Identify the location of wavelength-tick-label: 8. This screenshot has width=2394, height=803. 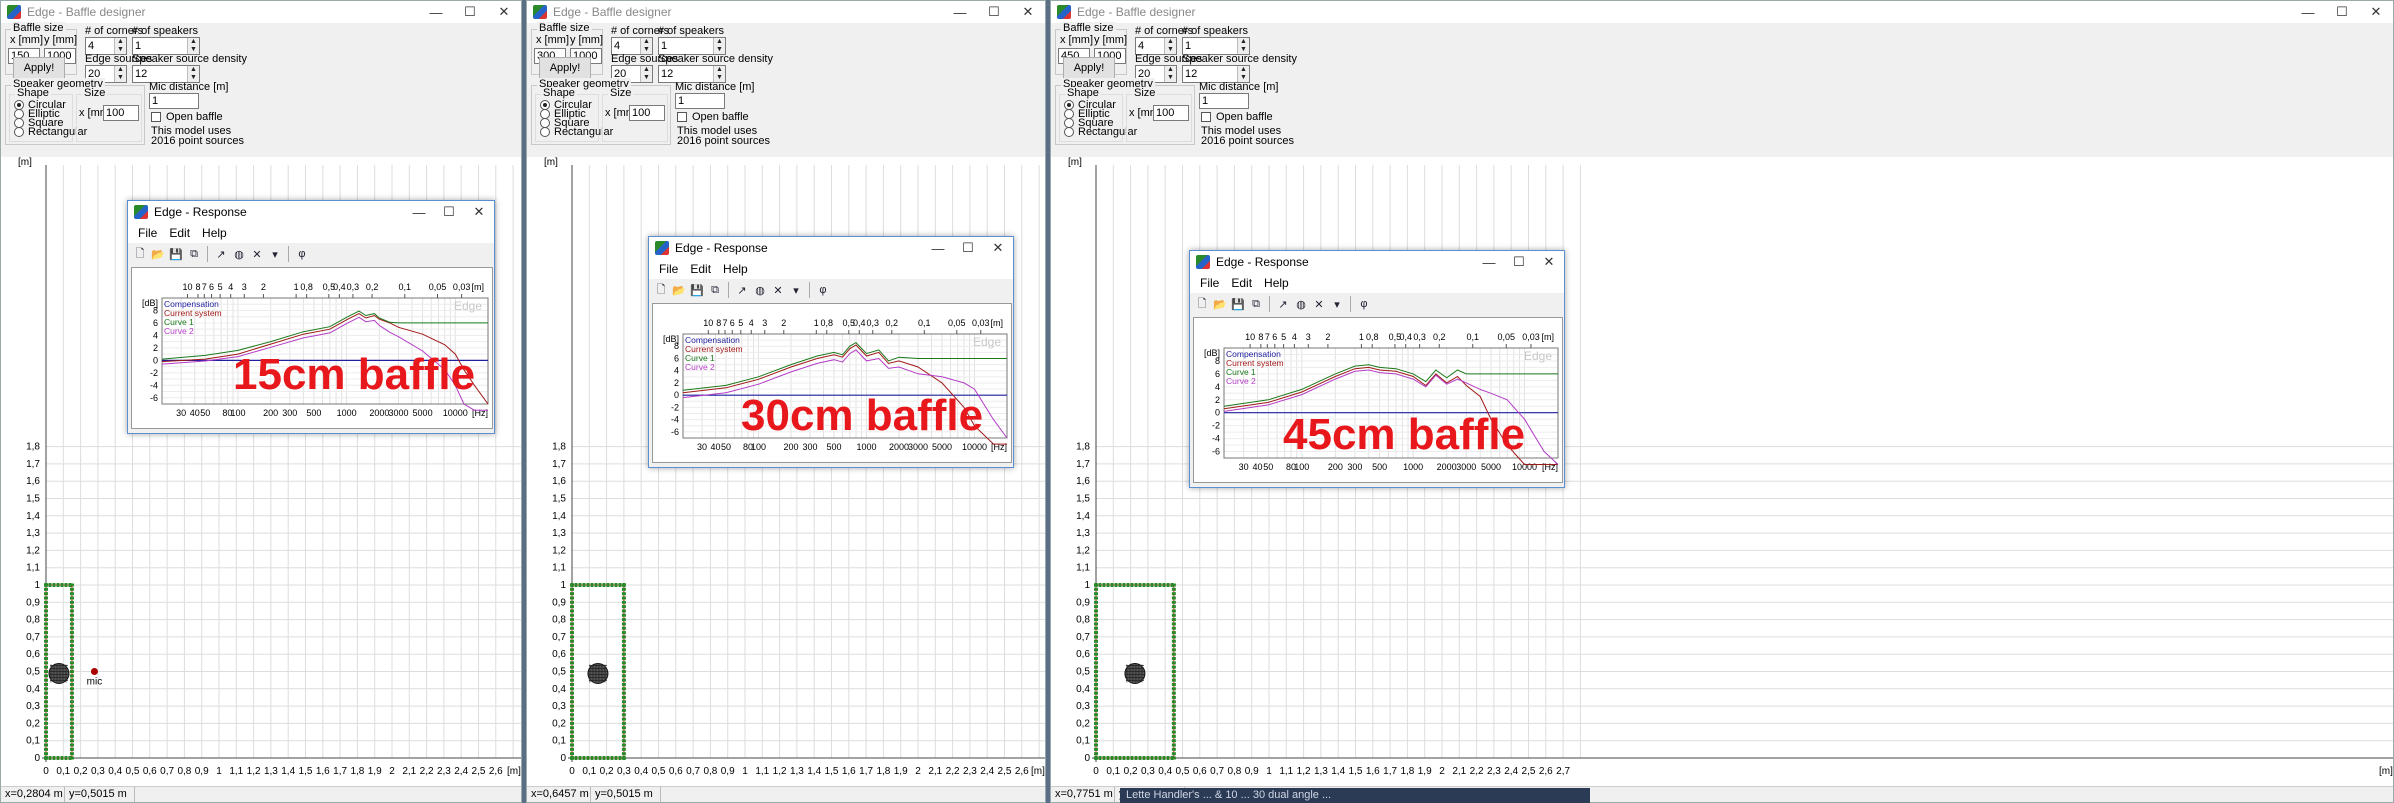
(718, 323).